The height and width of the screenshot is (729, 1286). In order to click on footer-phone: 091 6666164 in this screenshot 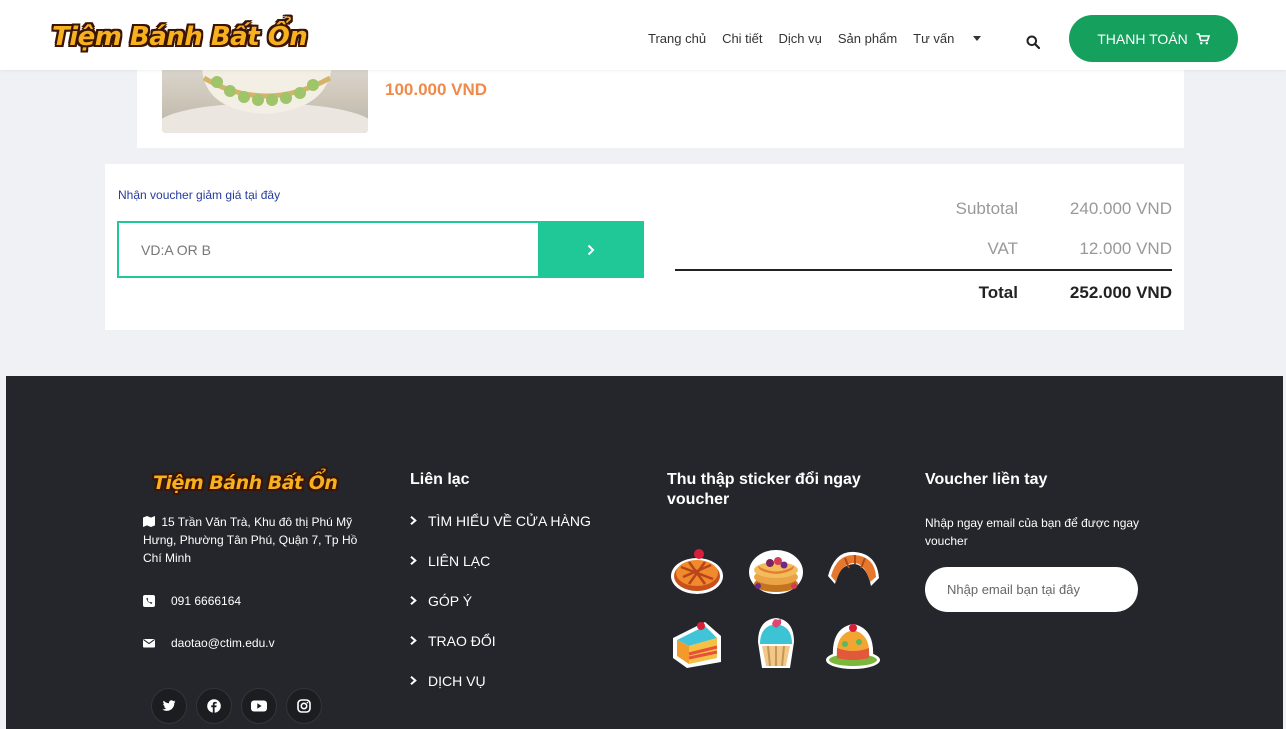, I will do `click(192, 601)`.